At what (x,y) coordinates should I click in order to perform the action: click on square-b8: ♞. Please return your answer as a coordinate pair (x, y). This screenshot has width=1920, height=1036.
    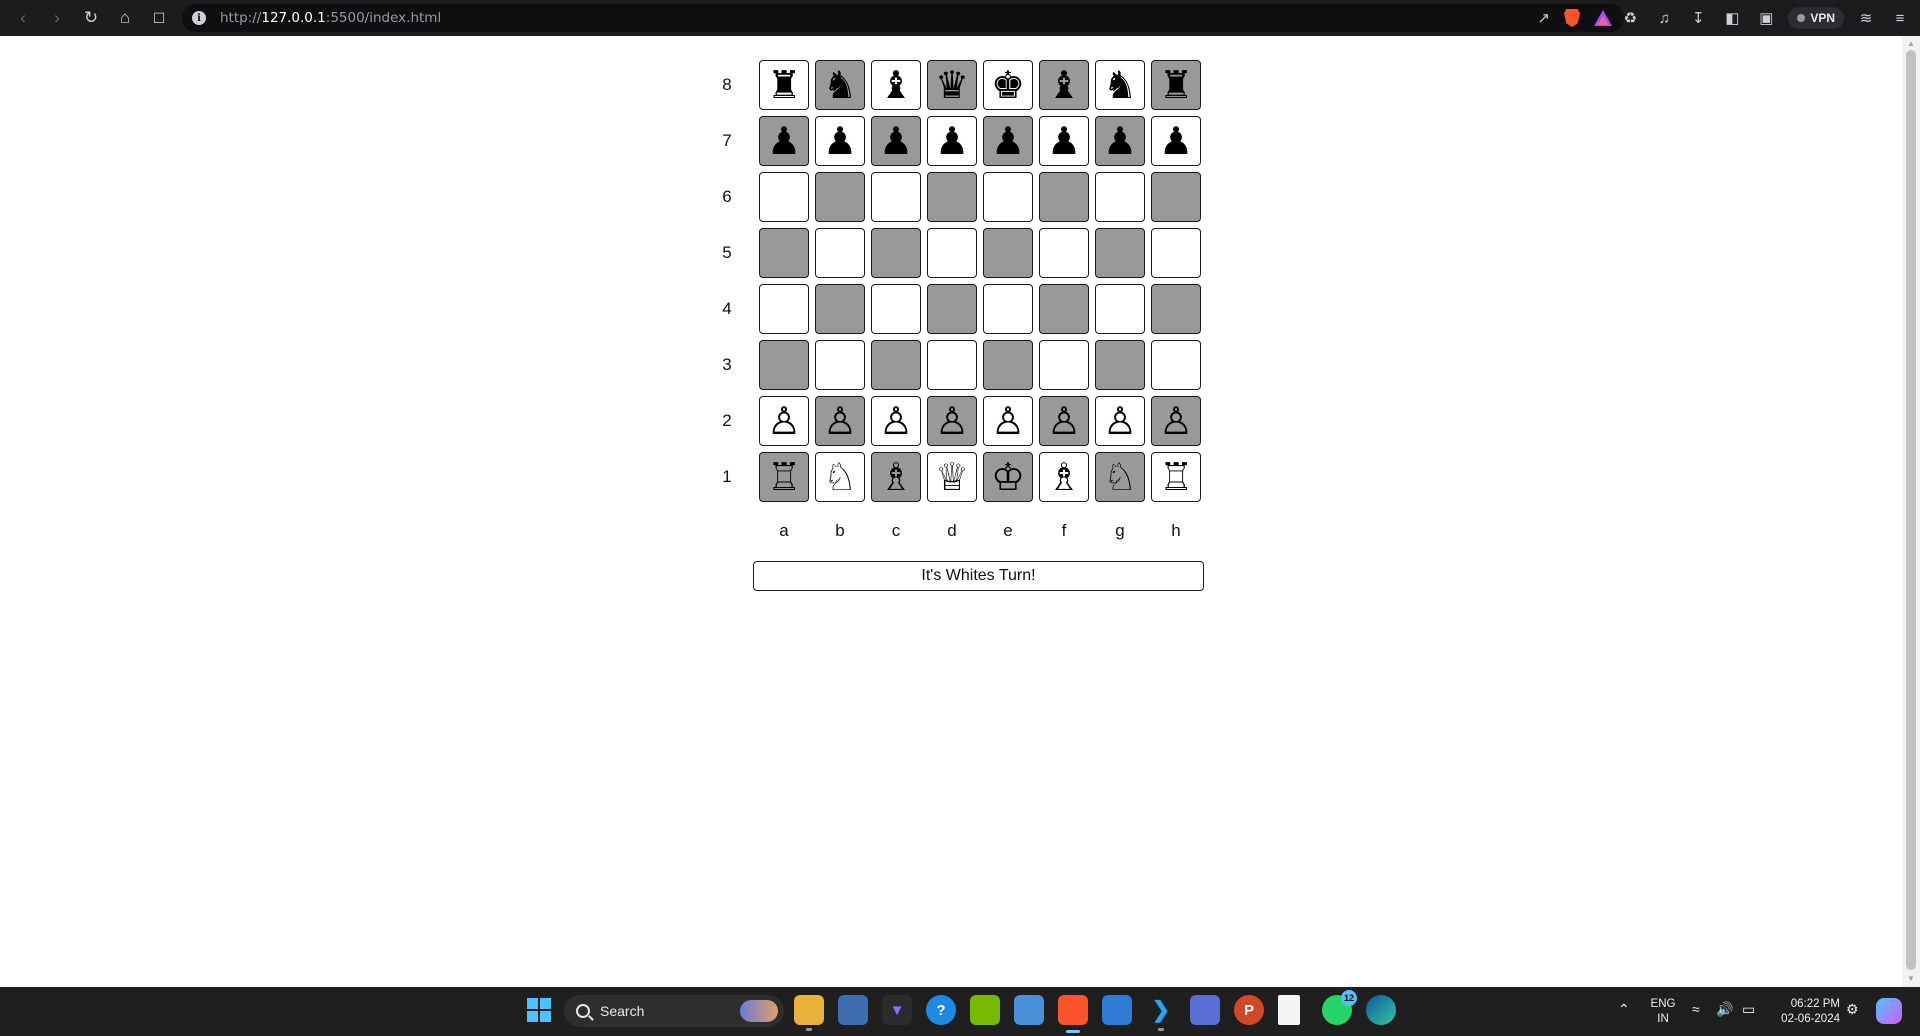
    Looking at the image, I should click on (840, 85).